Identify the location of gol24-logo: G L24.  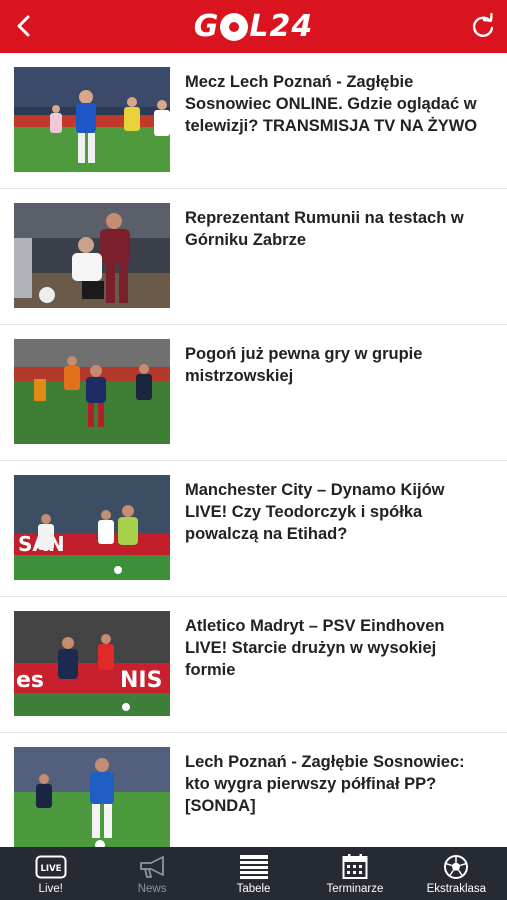
(253, 26).